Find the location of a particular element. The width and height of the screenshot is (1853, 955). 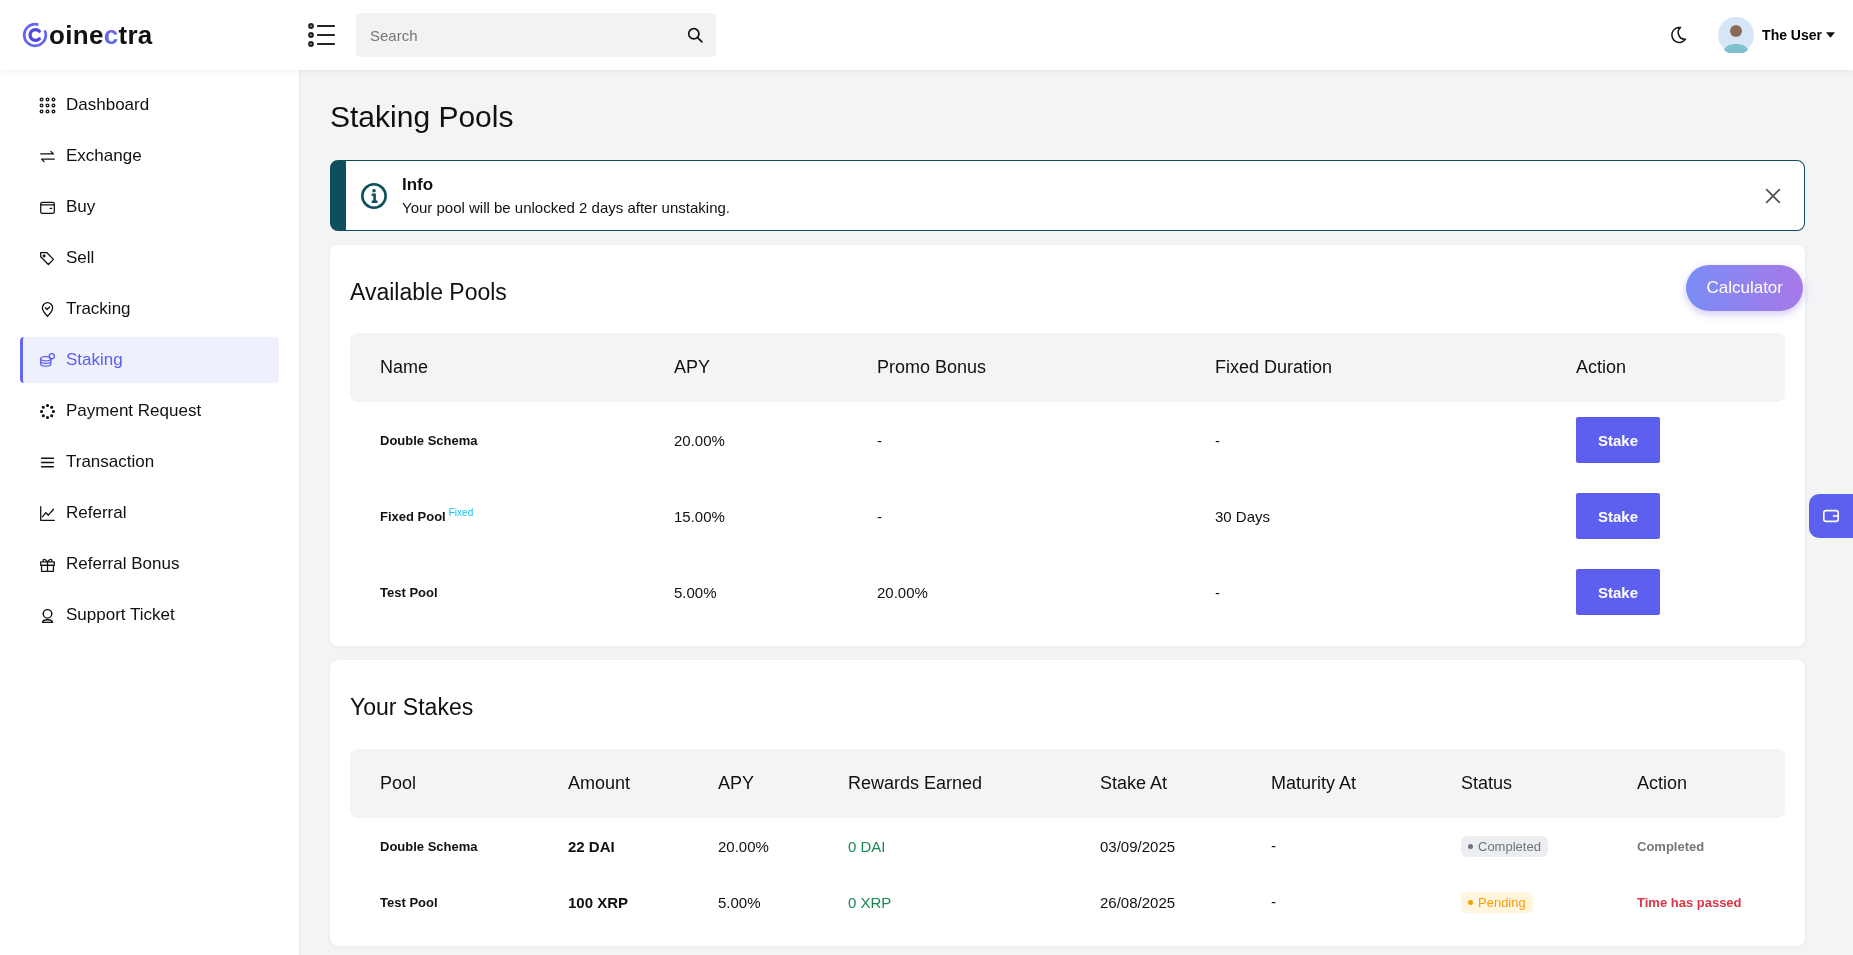

table-cell-text: 15.00% is located at coordinates (700, 516).